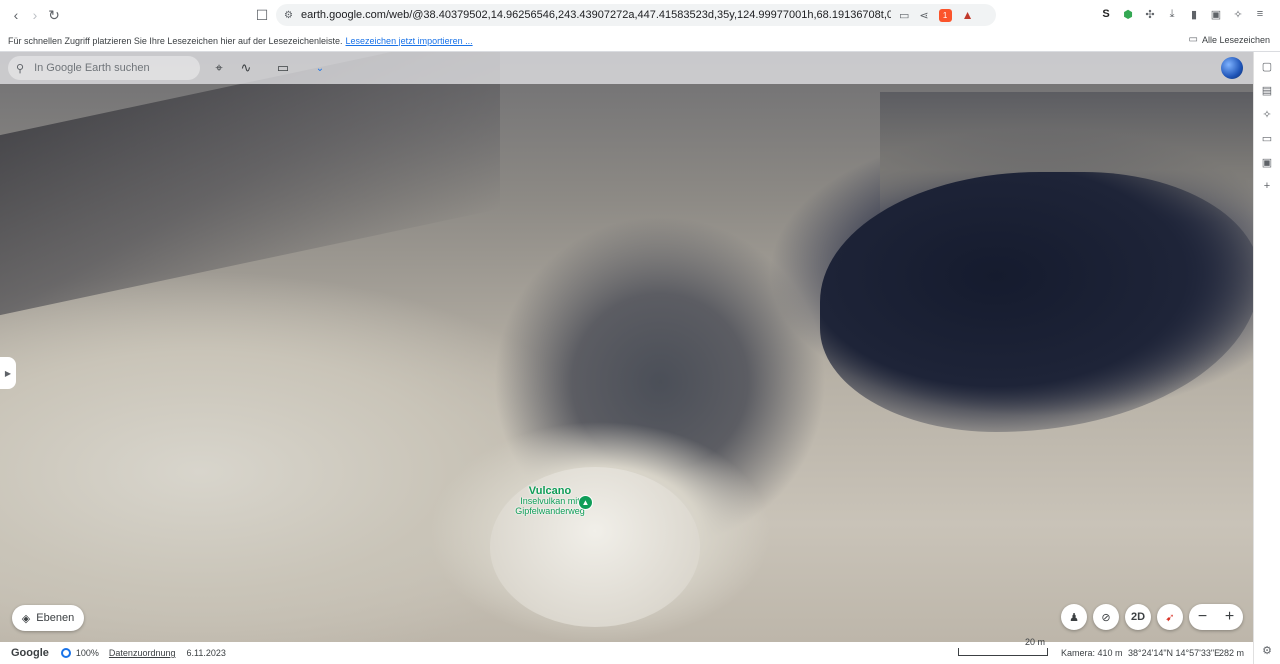  I want to click on download-icon: ⤓, so click(1172, 14).